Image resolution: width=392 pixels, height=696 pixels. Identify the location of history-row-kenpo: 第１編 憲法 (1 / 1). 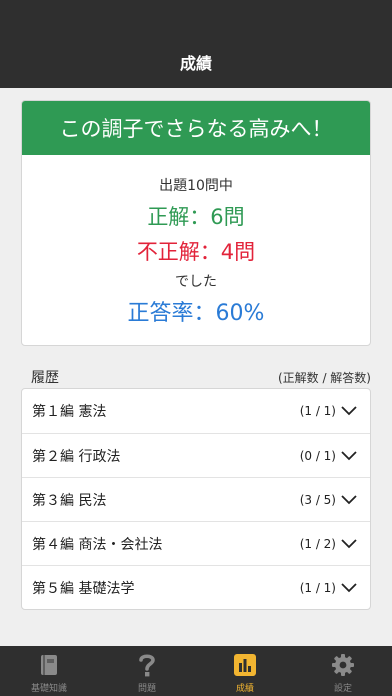
(196, 411).